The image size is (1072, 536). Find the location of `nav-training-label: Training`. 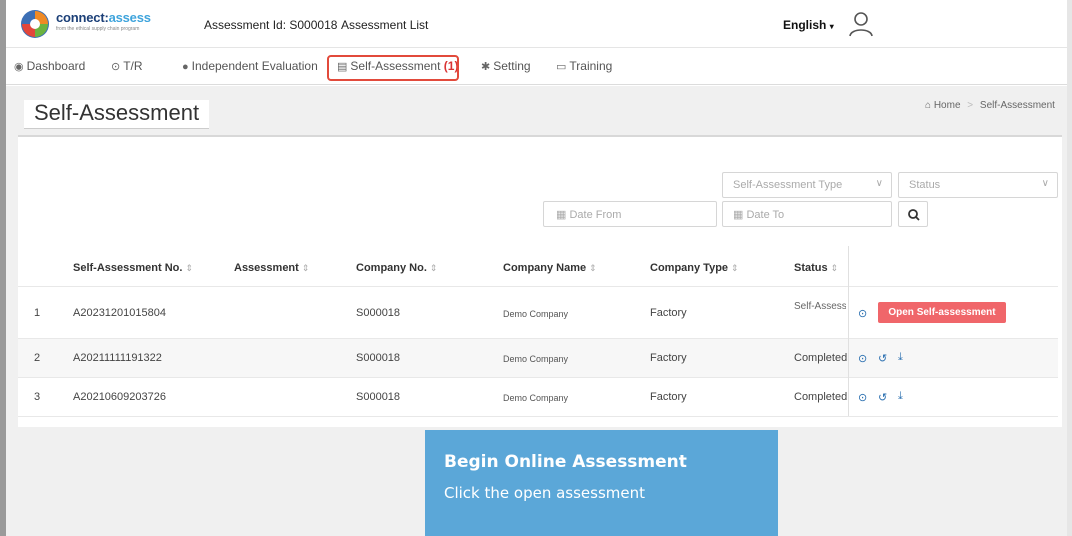

nav-training-label: Training is located at coordinates (591, 66).